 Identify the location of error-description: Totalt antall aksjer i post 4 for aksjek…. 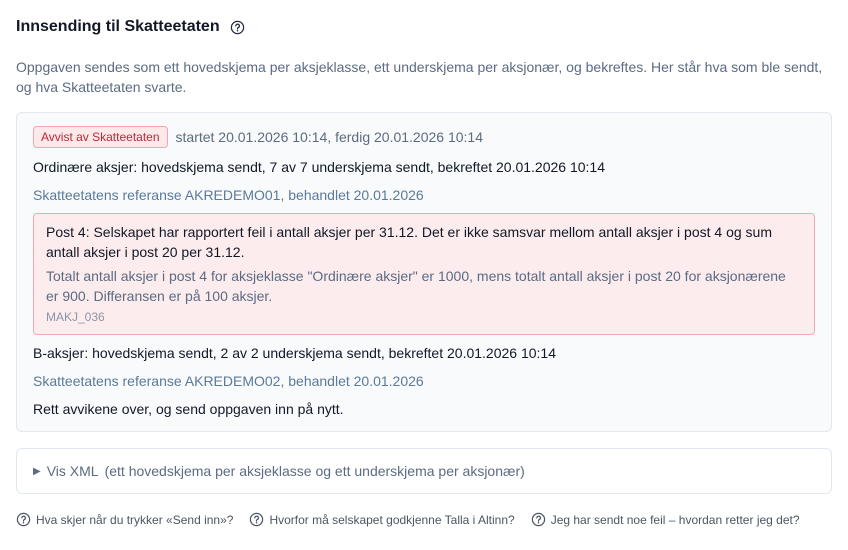
(416, 286).